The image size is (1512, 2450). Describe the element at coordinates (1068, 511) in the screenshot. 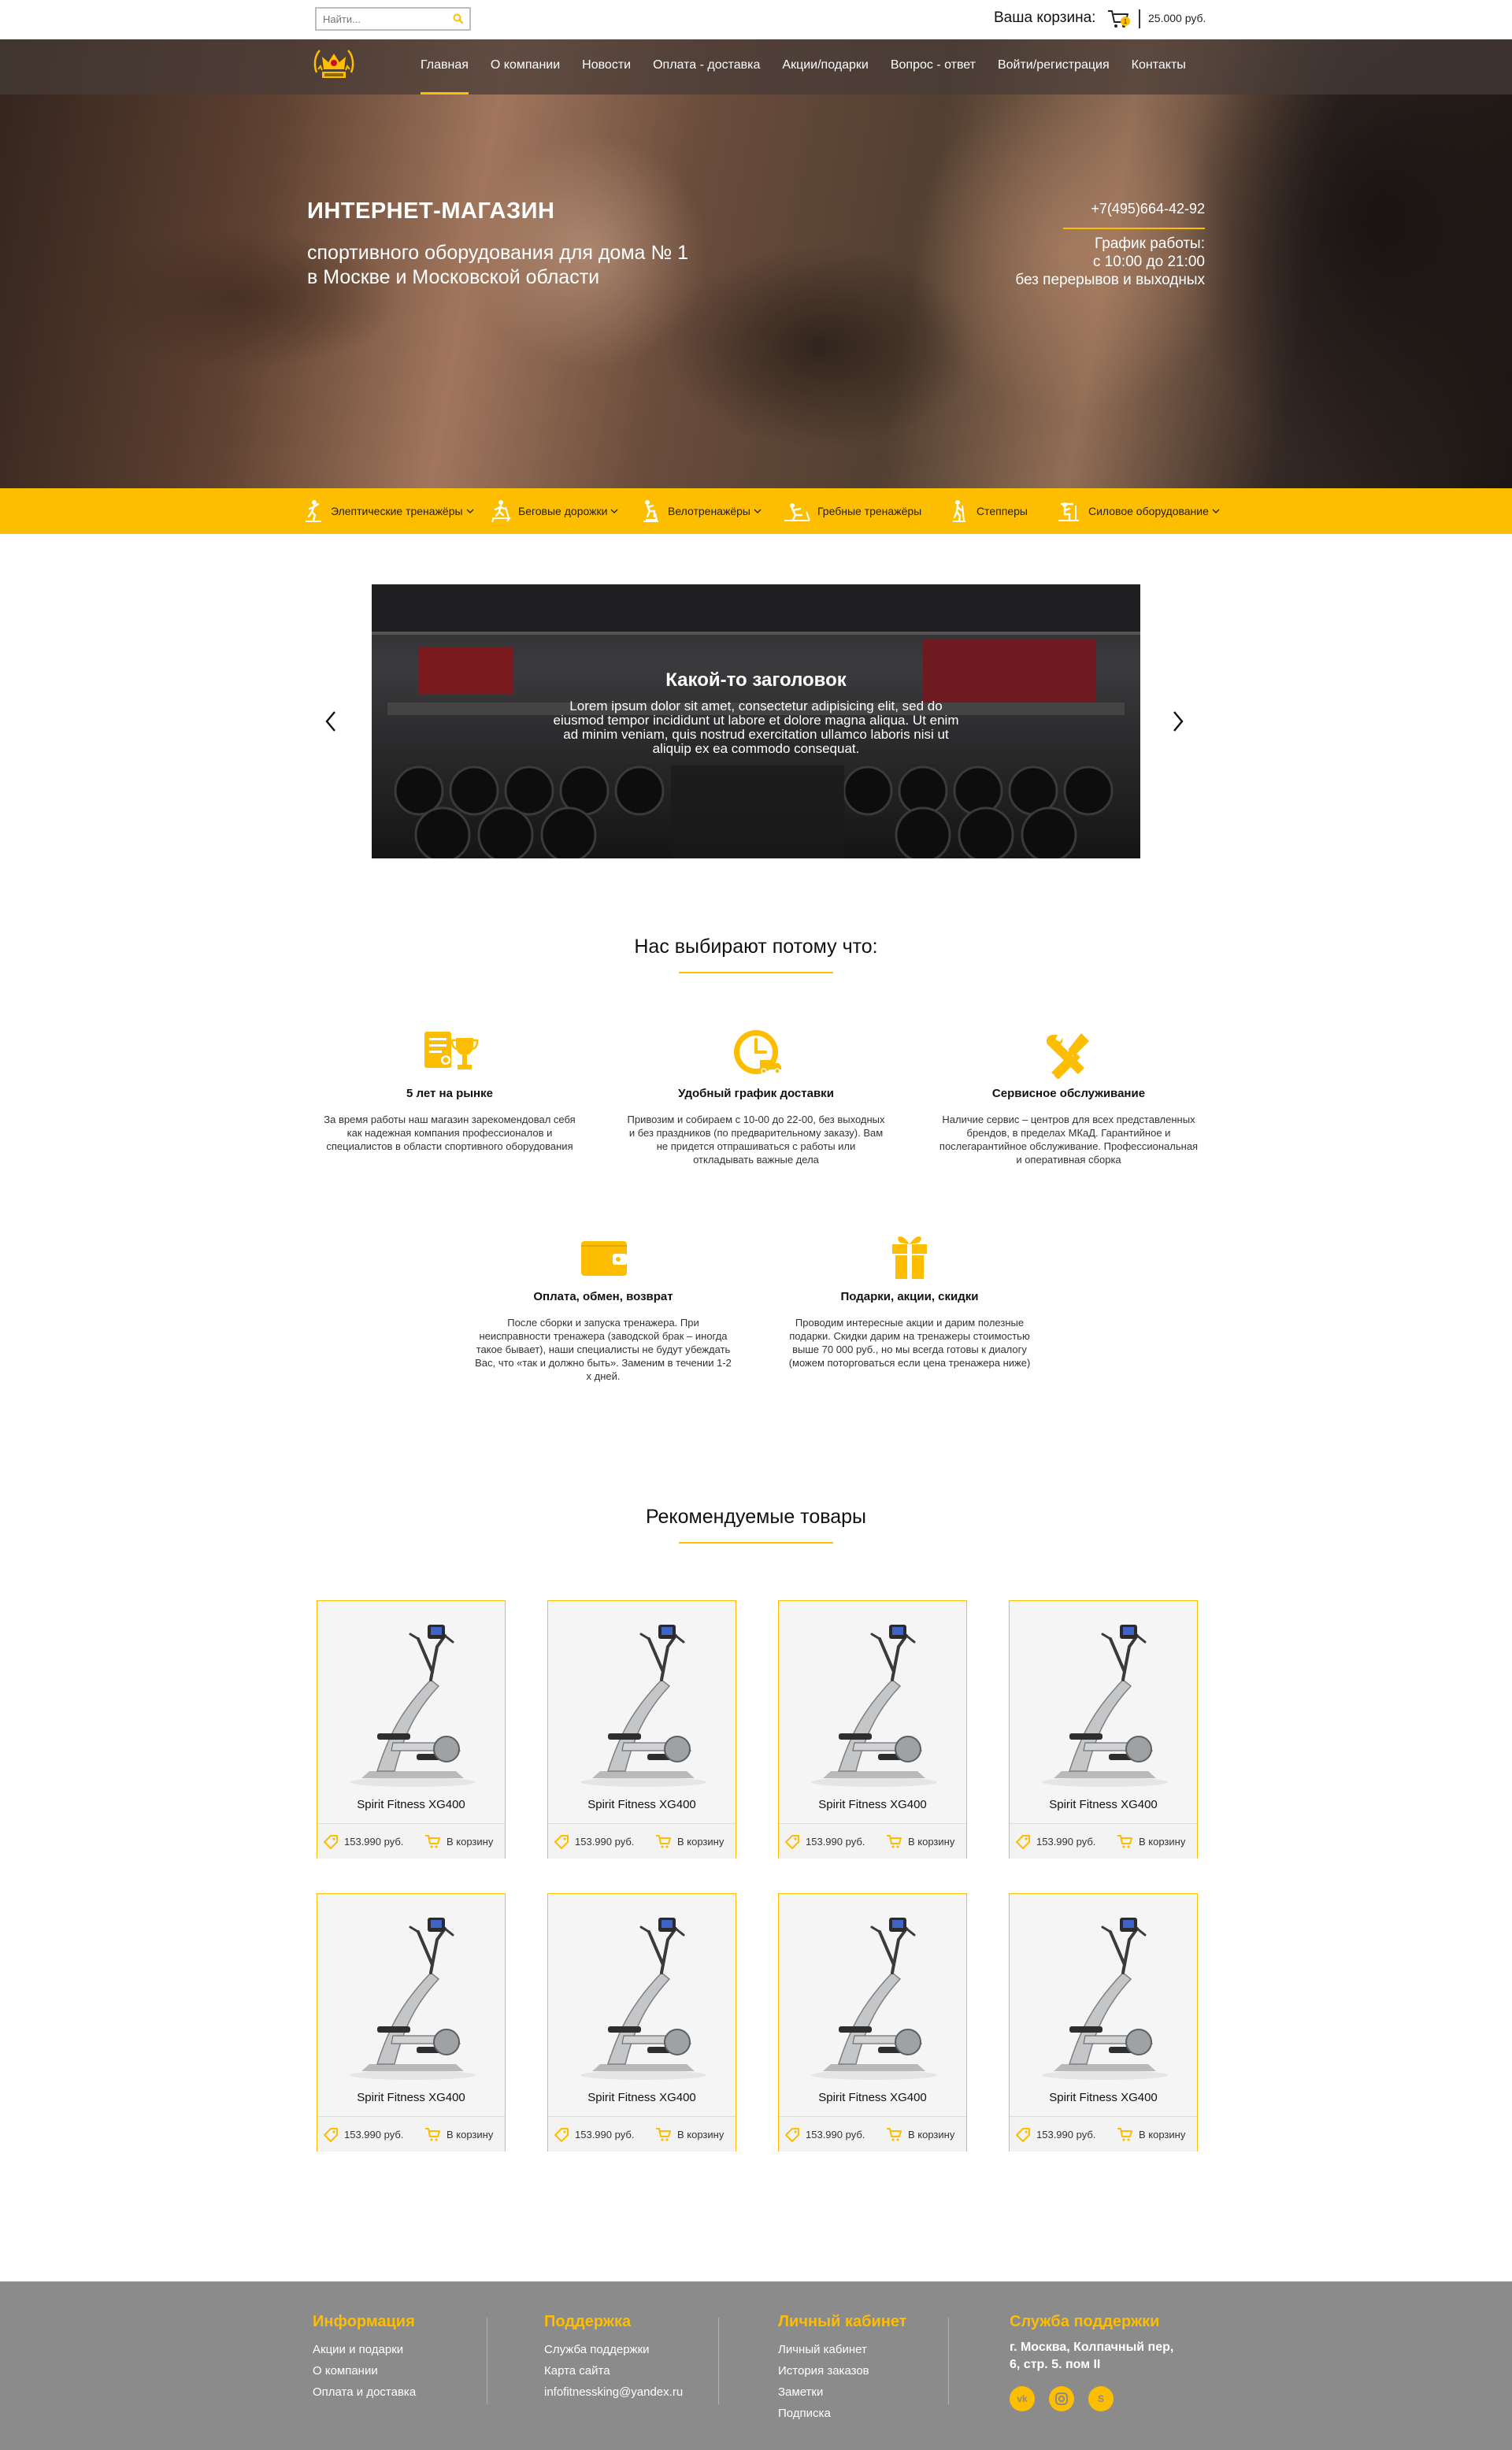

I see `strength-icon` at that location.